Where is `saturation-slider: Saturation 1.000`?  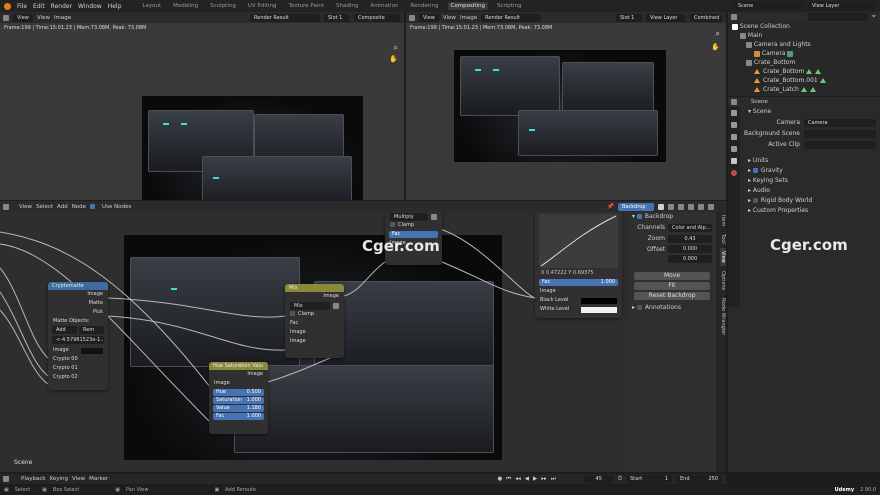 saturation-slider: Saturation 1.000 is located at coordinates (238, 400).